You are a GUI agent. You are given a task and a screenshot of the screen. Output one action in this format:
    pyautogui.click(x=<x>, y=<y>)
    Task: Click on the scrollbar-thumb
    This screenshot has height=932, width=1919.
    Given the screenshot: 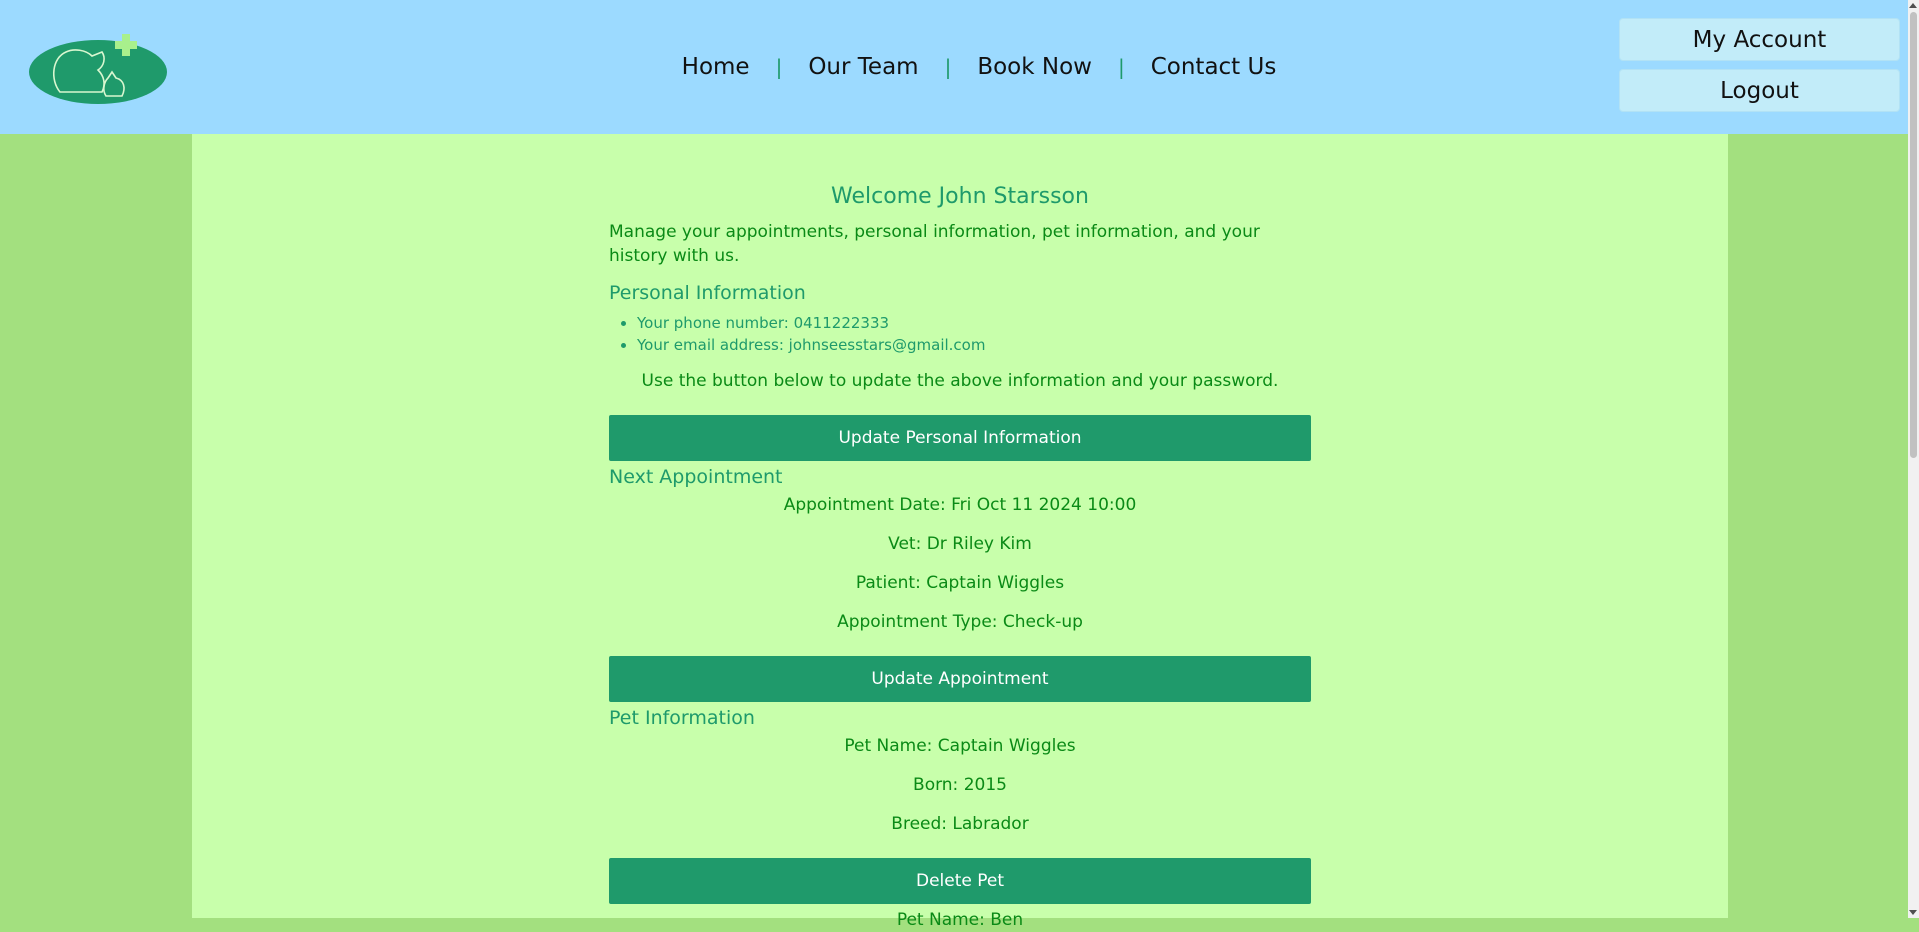 What is the action you would take?
    pyautogui.click(x=1913, y=235)
    